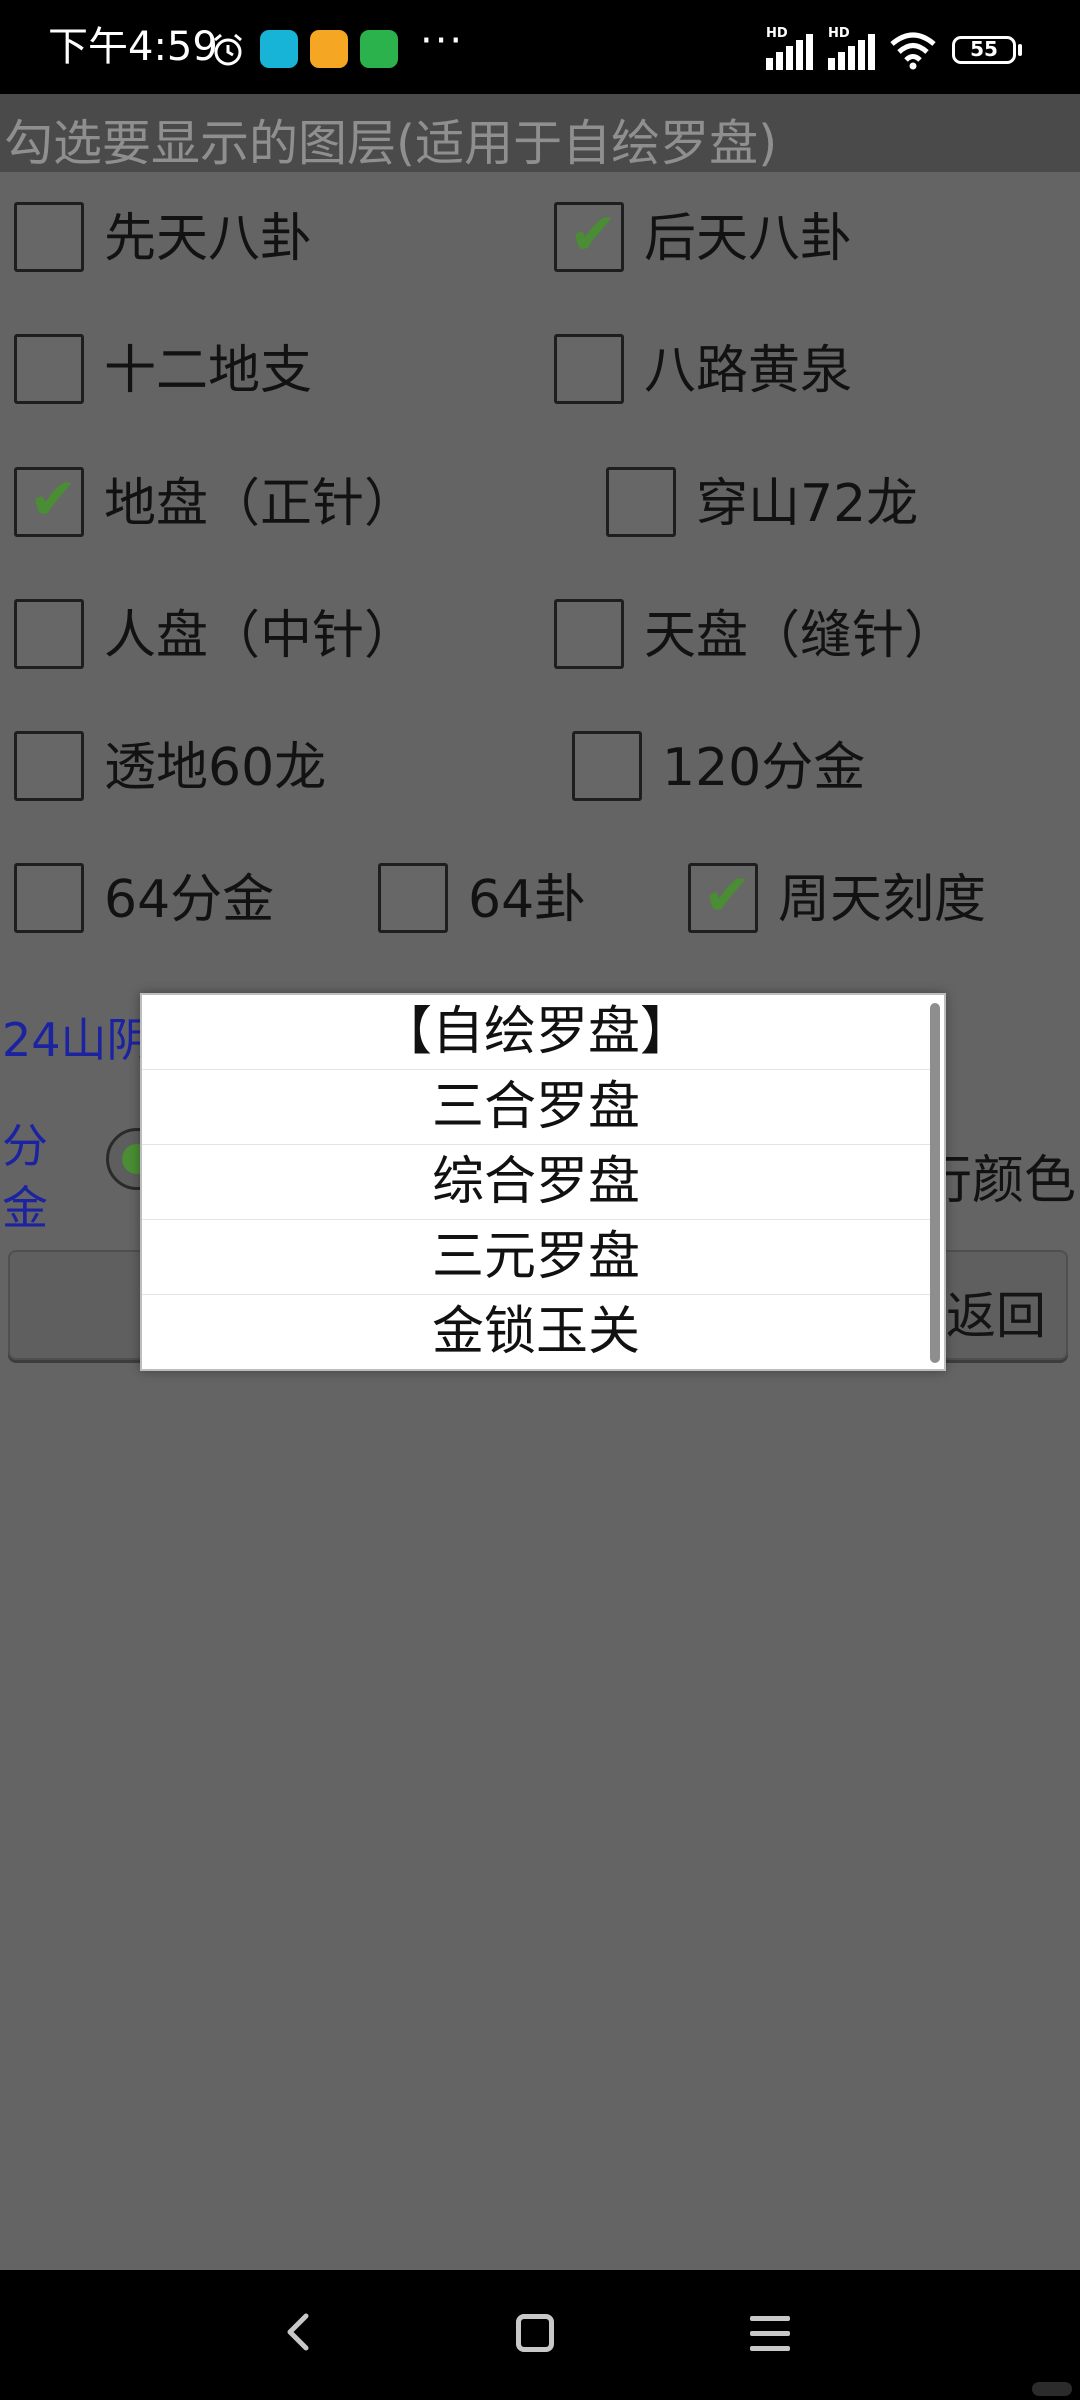 This screenshot has height=2400, width=1080. What do you see at coordinates (260, 504) in the screenshot?
I see `checkbox-label: 地盘（正针）` at bounding box center [260, 504].